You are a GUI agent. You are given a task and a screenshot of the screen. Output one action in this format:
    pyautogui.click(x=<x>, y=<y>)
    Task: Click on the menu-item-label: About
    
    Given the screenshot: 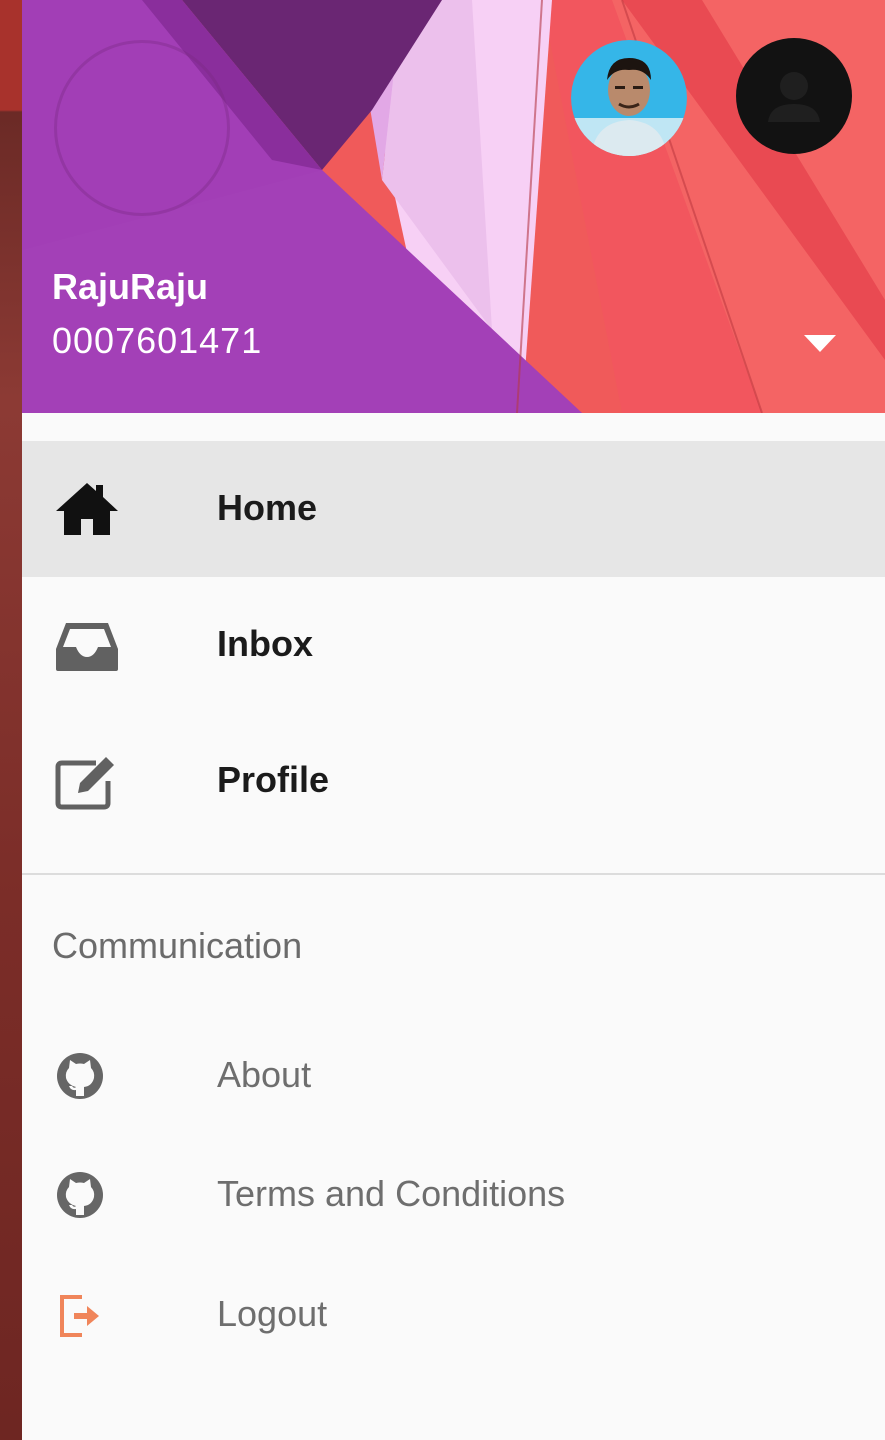 What is the action you would take?
    pyautogui.click(x=264, y=1074)
    